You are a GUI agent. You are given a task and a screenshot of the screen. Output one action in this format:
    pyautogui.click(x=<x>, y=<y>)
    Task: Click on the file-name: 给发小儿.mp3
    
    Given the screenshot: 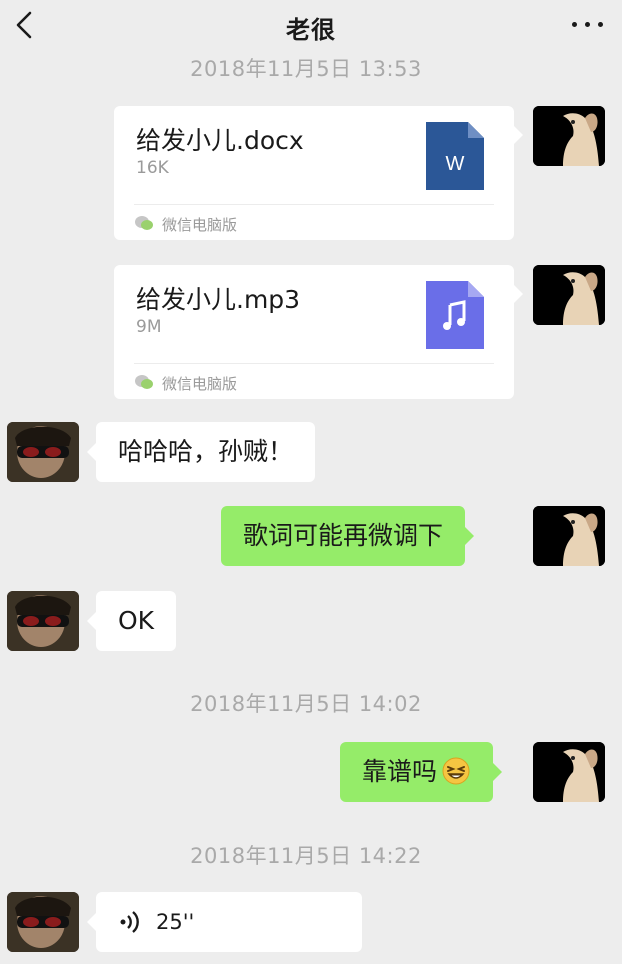 What is the action you would take?
    pyautogui.click(x=218, y=299)
    